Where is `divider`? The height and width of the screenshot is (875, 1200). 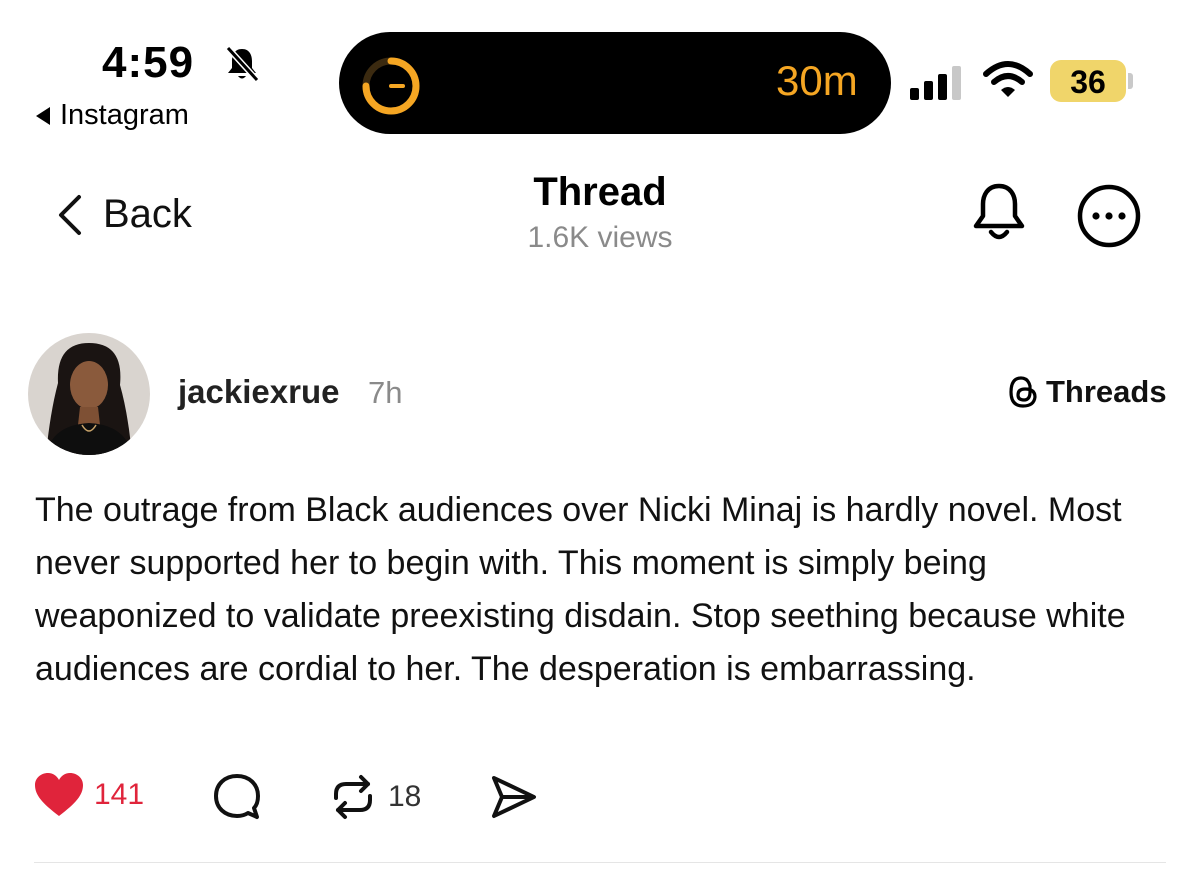 divider is located at coordinates (600, 862).